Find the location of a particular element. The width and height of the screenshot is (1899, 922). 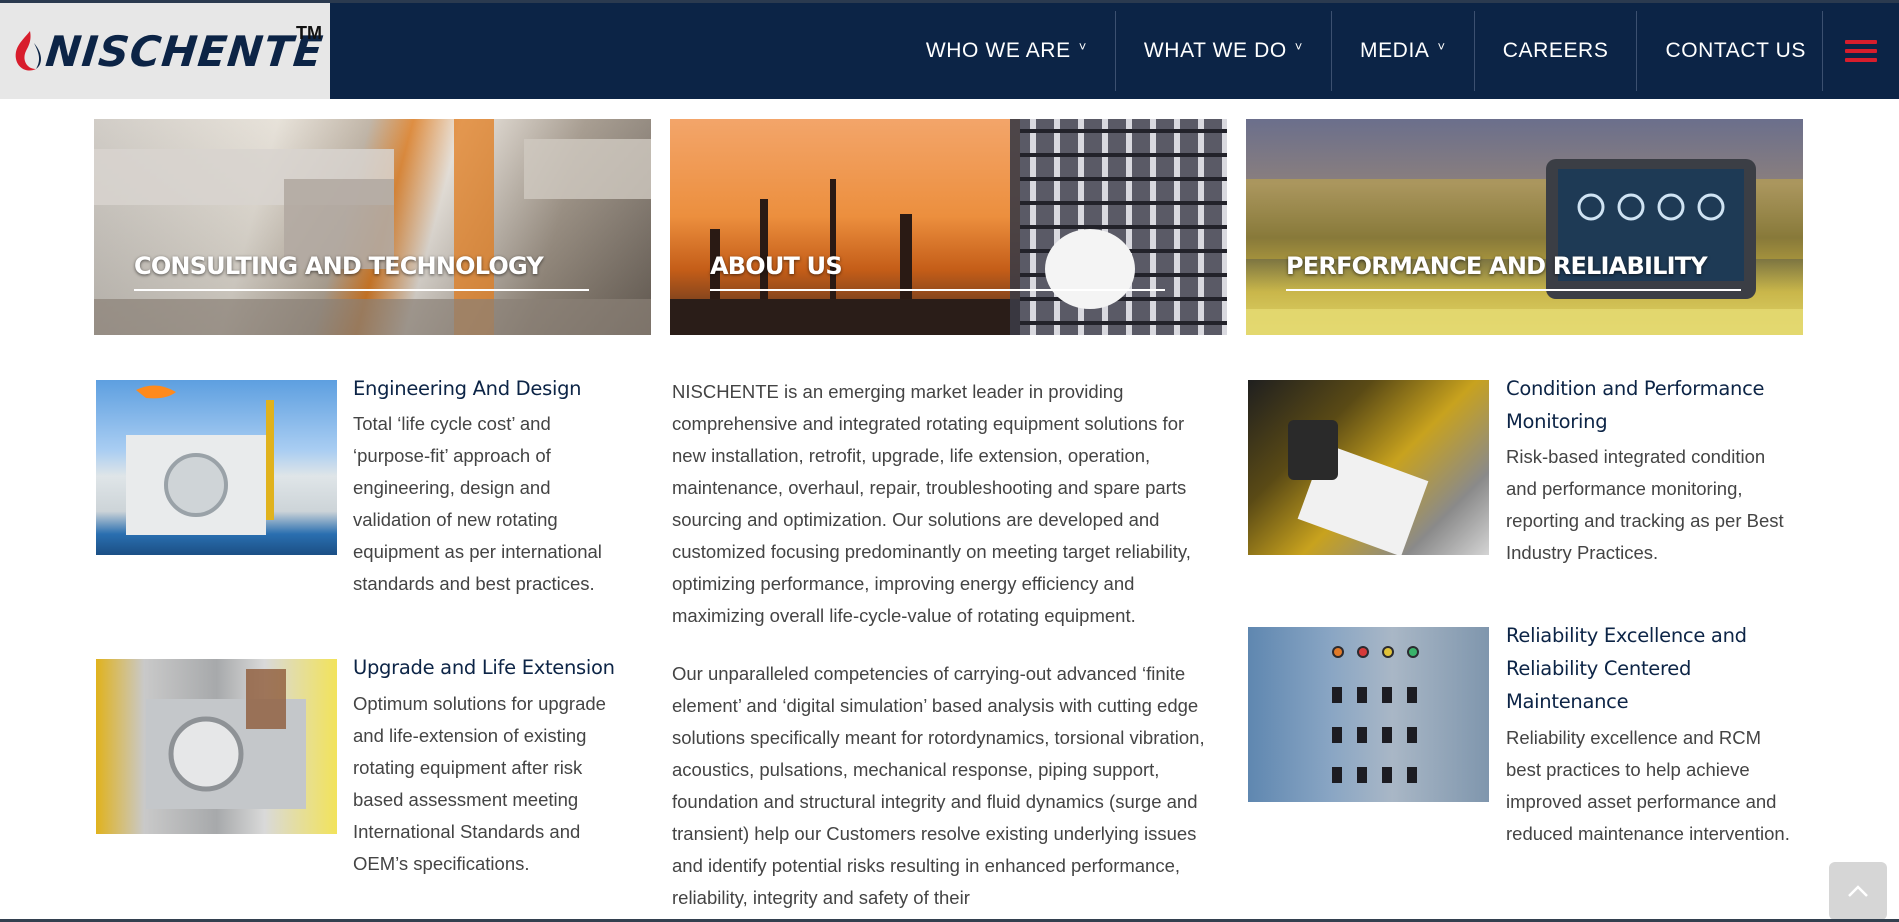

back-to-top-button is located at coordinates (1858, 891).